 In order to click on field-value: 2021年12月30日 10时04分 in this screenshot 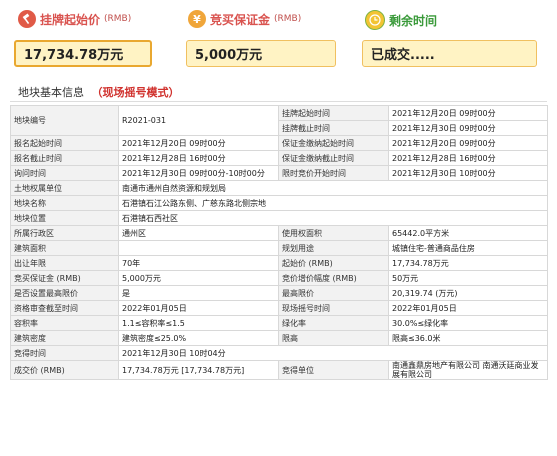, I will do `click(333, 353)`.